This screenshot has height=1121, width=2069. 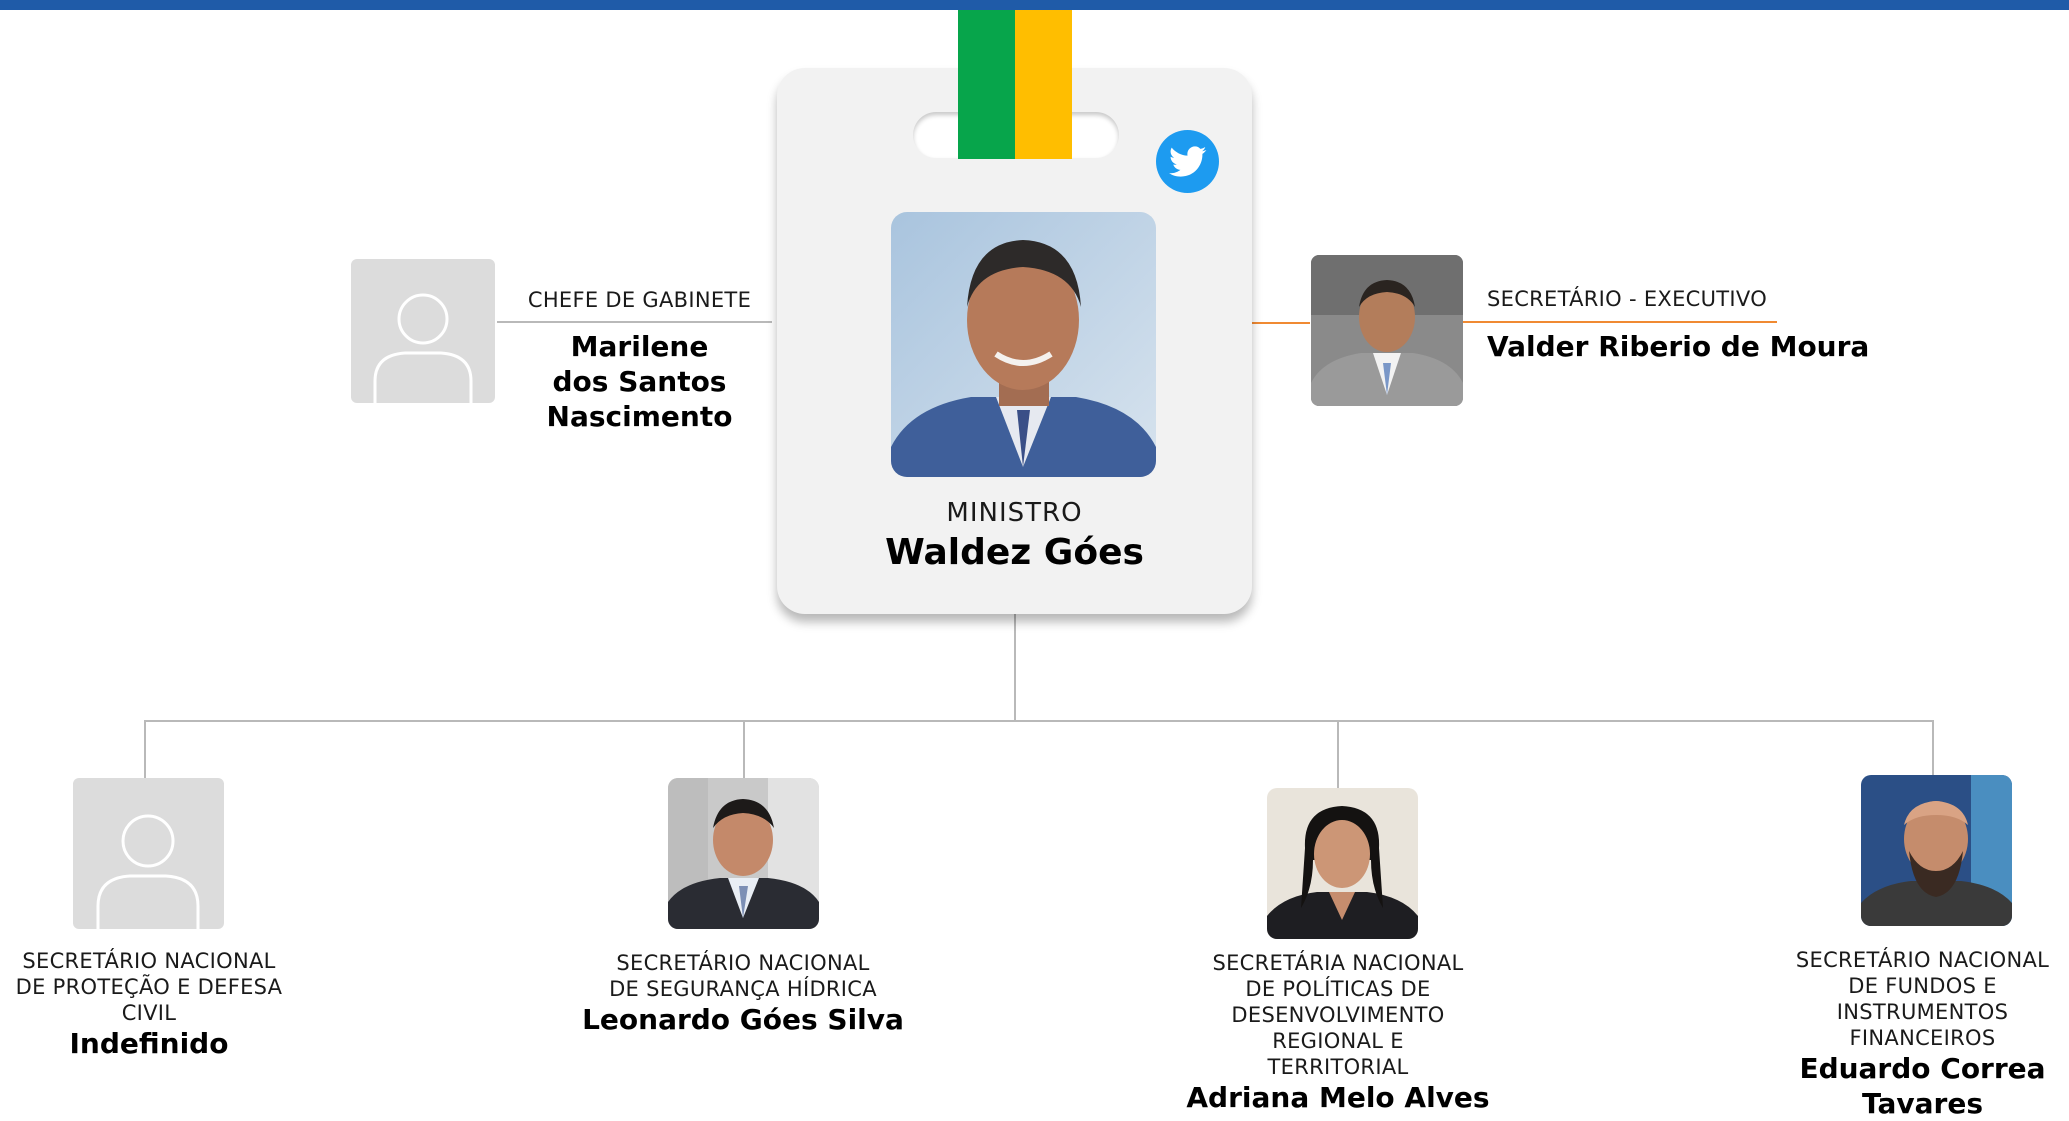 I want to click on secretary-1-photo-placeholder, so click(x=148, y=853).